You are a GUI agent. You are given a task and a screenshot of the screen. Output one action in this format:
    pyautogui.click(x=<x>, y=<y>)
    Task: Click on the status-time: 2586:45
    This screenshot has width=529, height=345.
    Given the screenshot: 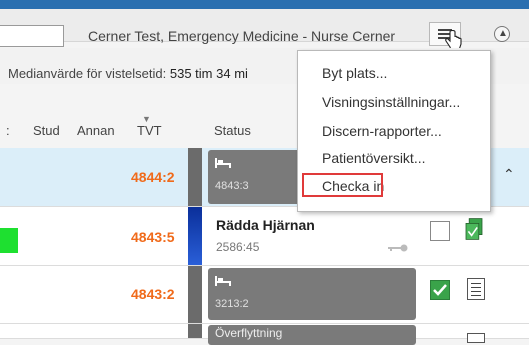 What is the action you would take?
    pyautogui.click(x=238, y=247)
    